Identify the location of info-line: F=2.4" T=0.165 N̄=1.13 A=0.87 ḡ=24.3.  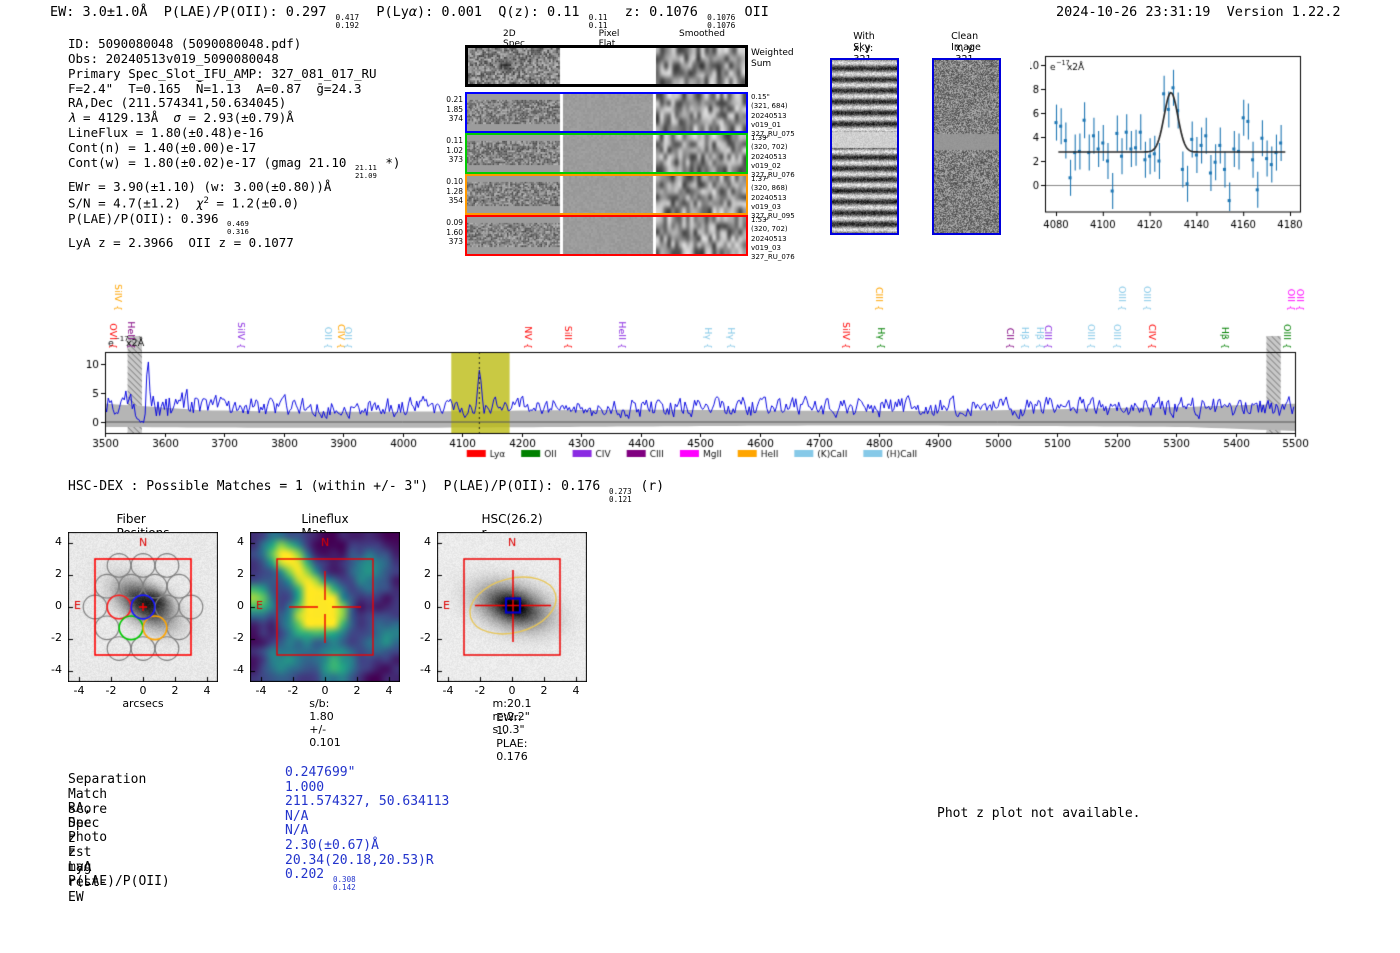
(234, 89).